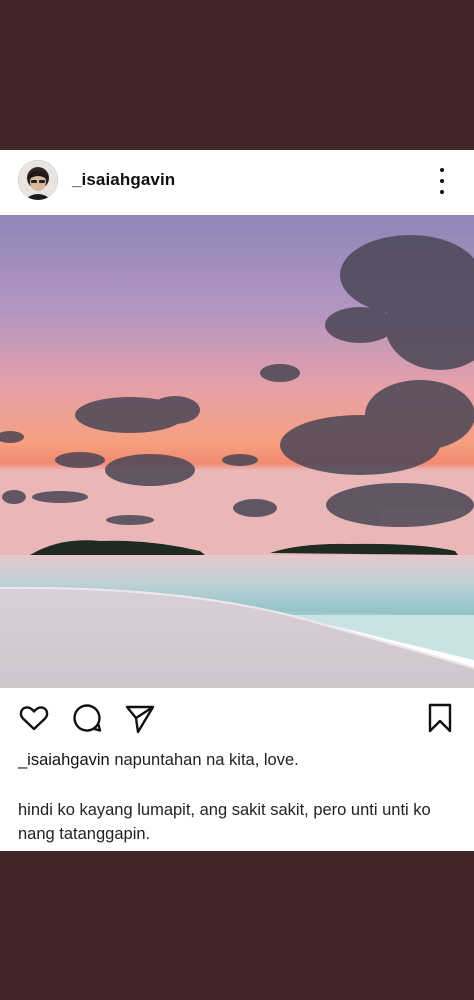  Describe the element at coordinates (87, 718) in the screenshot. I see `speech-bubble-icon` at that location.